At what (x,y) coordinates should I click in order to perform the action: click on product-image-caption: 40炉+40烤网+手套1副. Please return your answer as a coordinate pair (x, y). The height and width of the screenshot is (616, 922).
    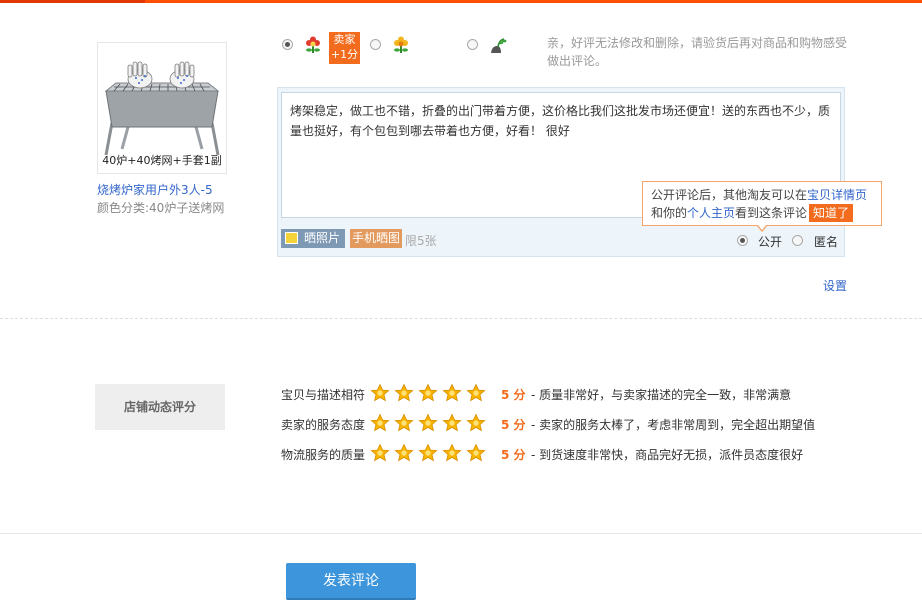
    Looking at the image, I should click on (162, 160).